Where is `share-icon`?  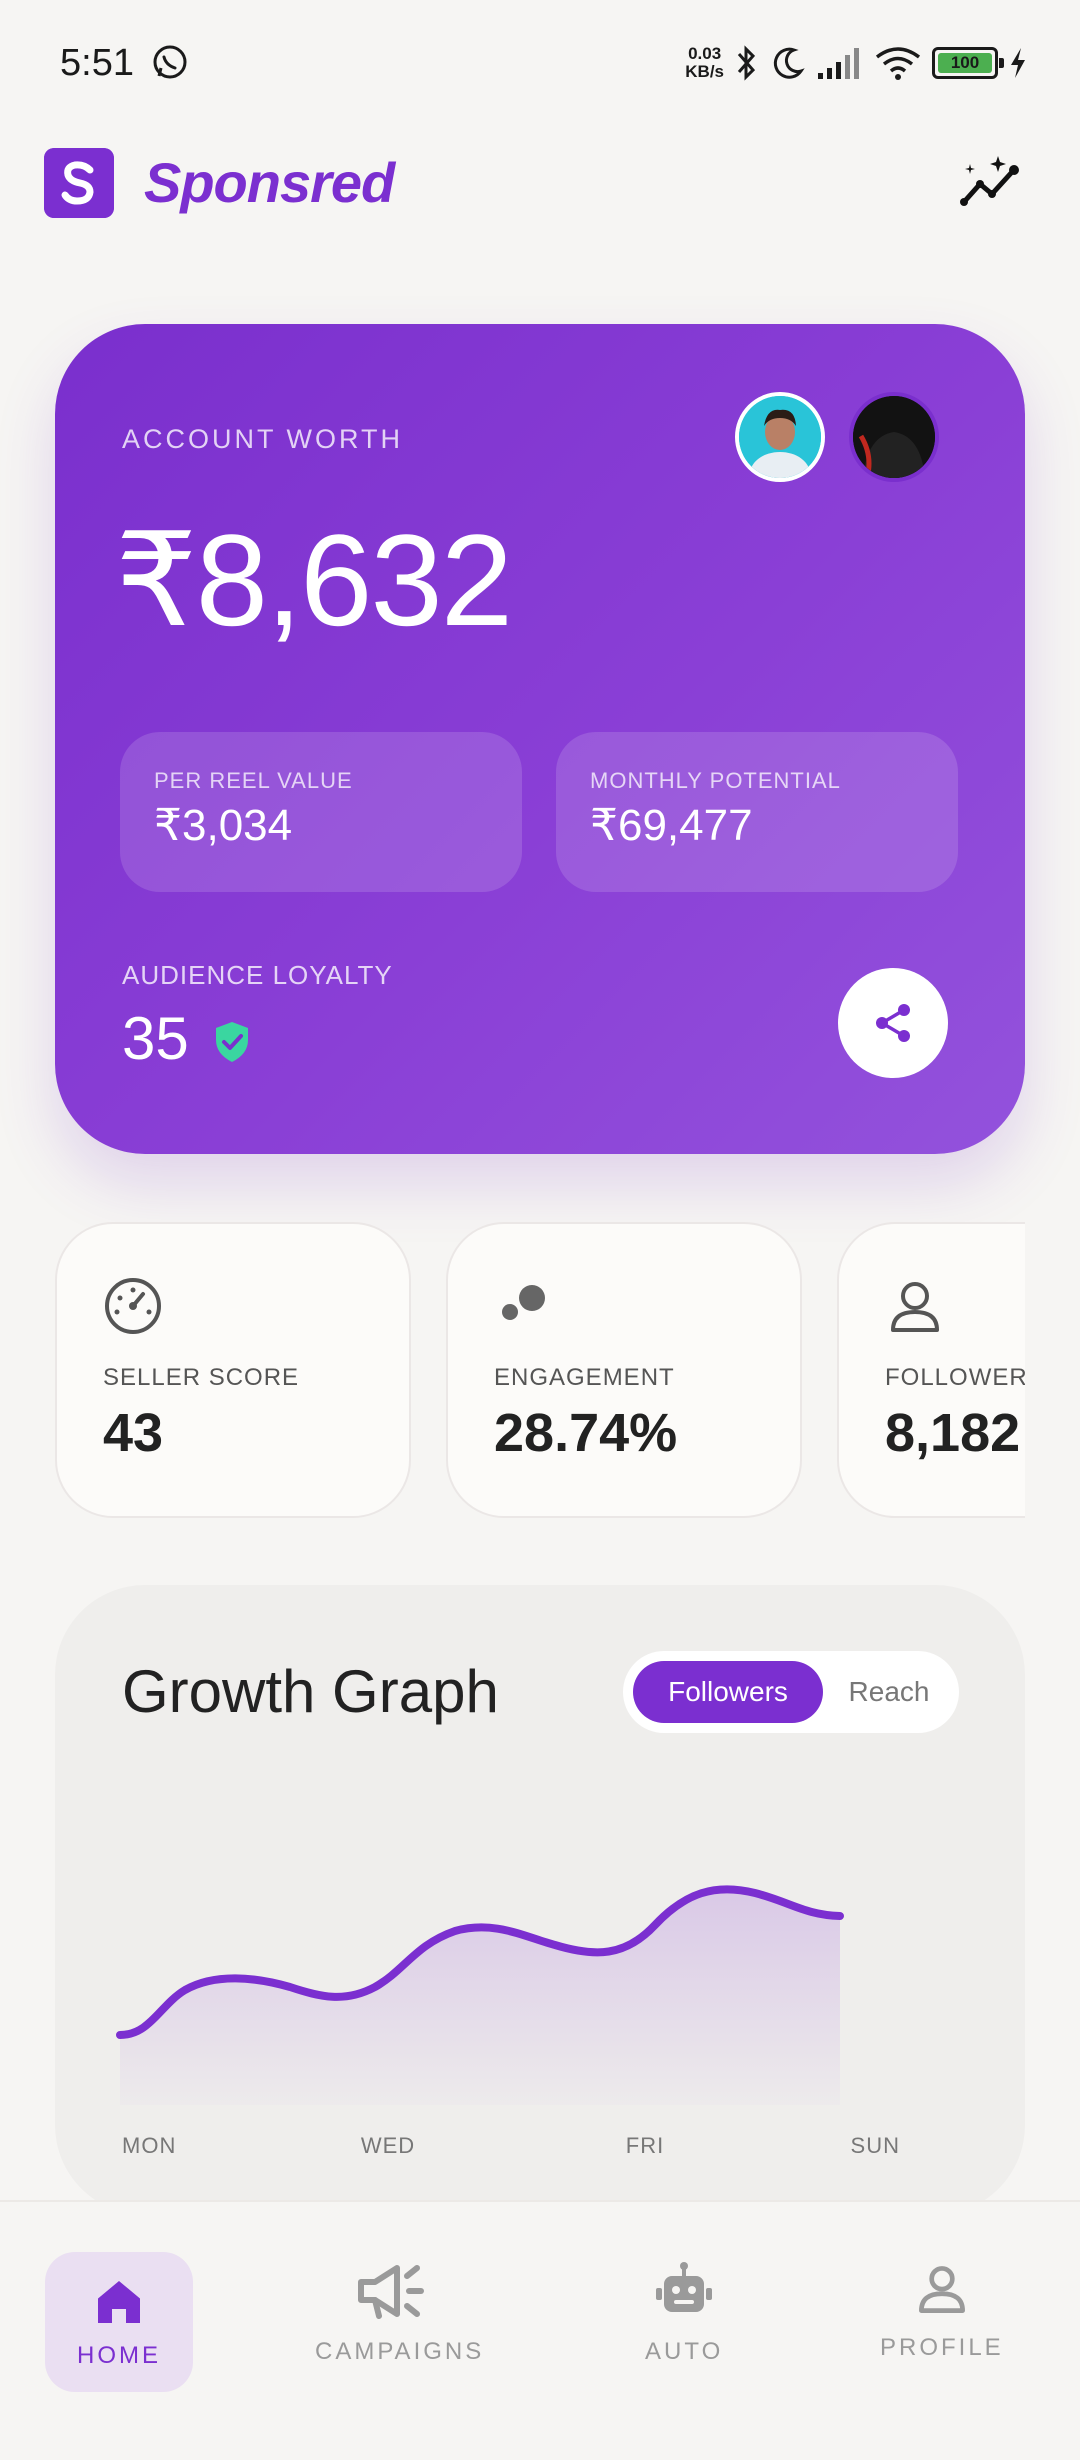
share-icon is located at coordinates (893, 1023).